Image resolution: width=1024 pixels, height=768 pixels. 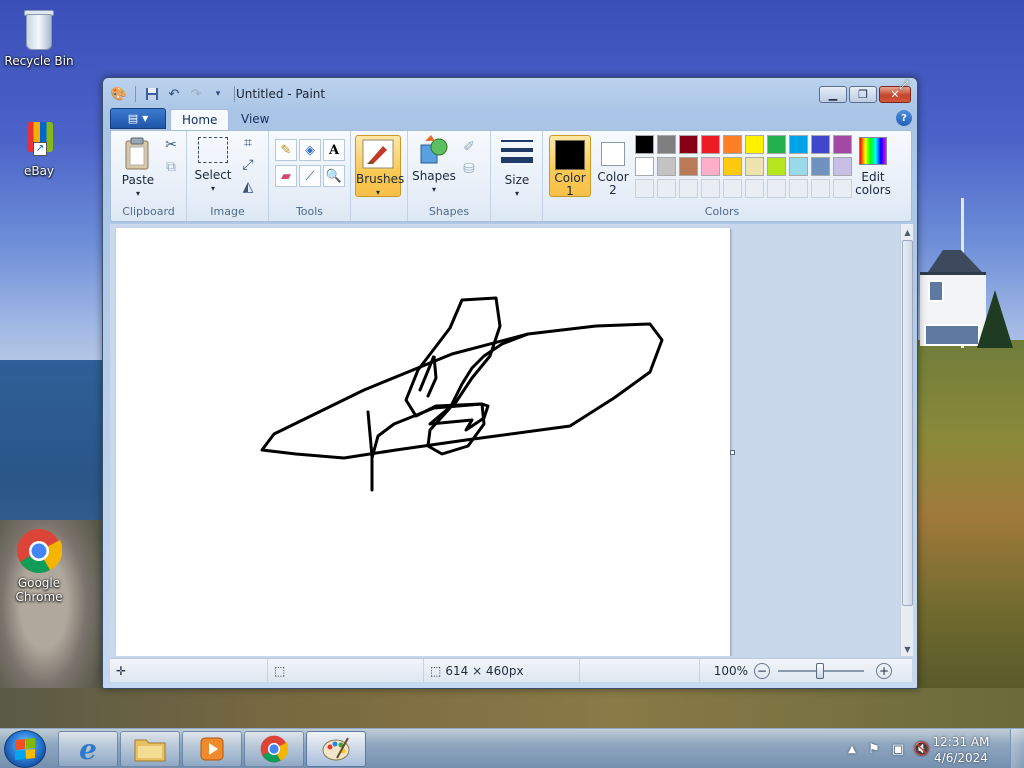 What do you see at coordinates (1017, 748) in the screenshot?
I see `show-desktop-button` at bounding box center [1017, 748].